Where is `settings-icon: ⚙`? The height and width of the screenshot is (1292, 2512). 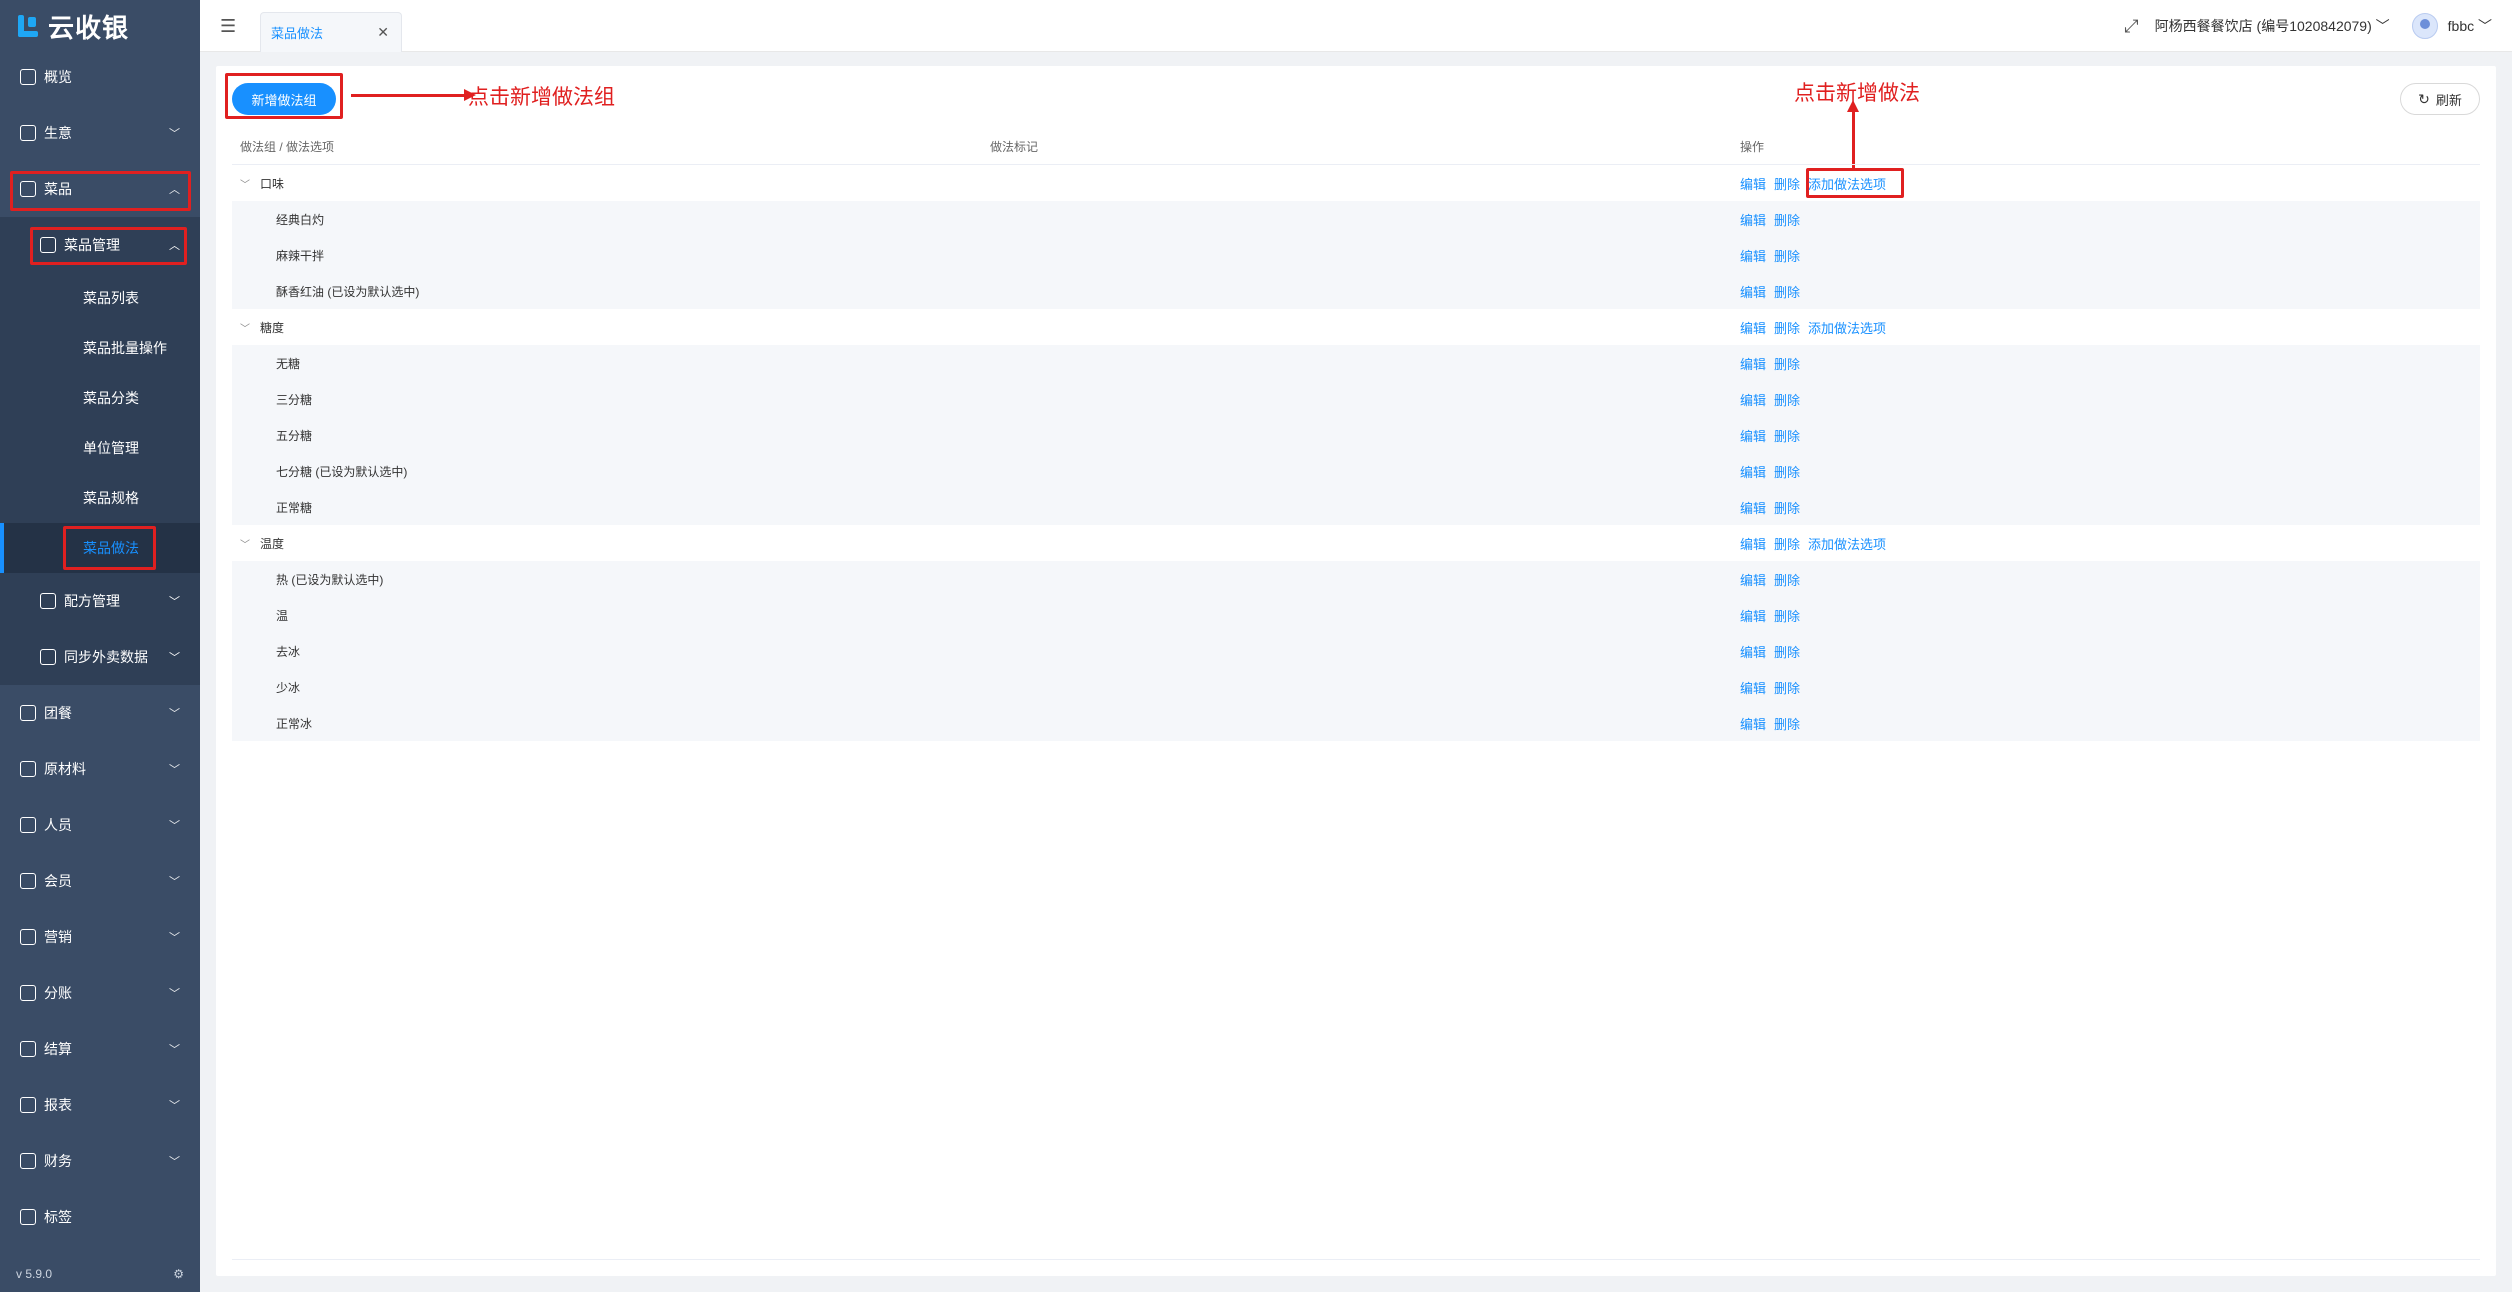 settings-icon: ⚙ is located at coordinates (178, 1274).